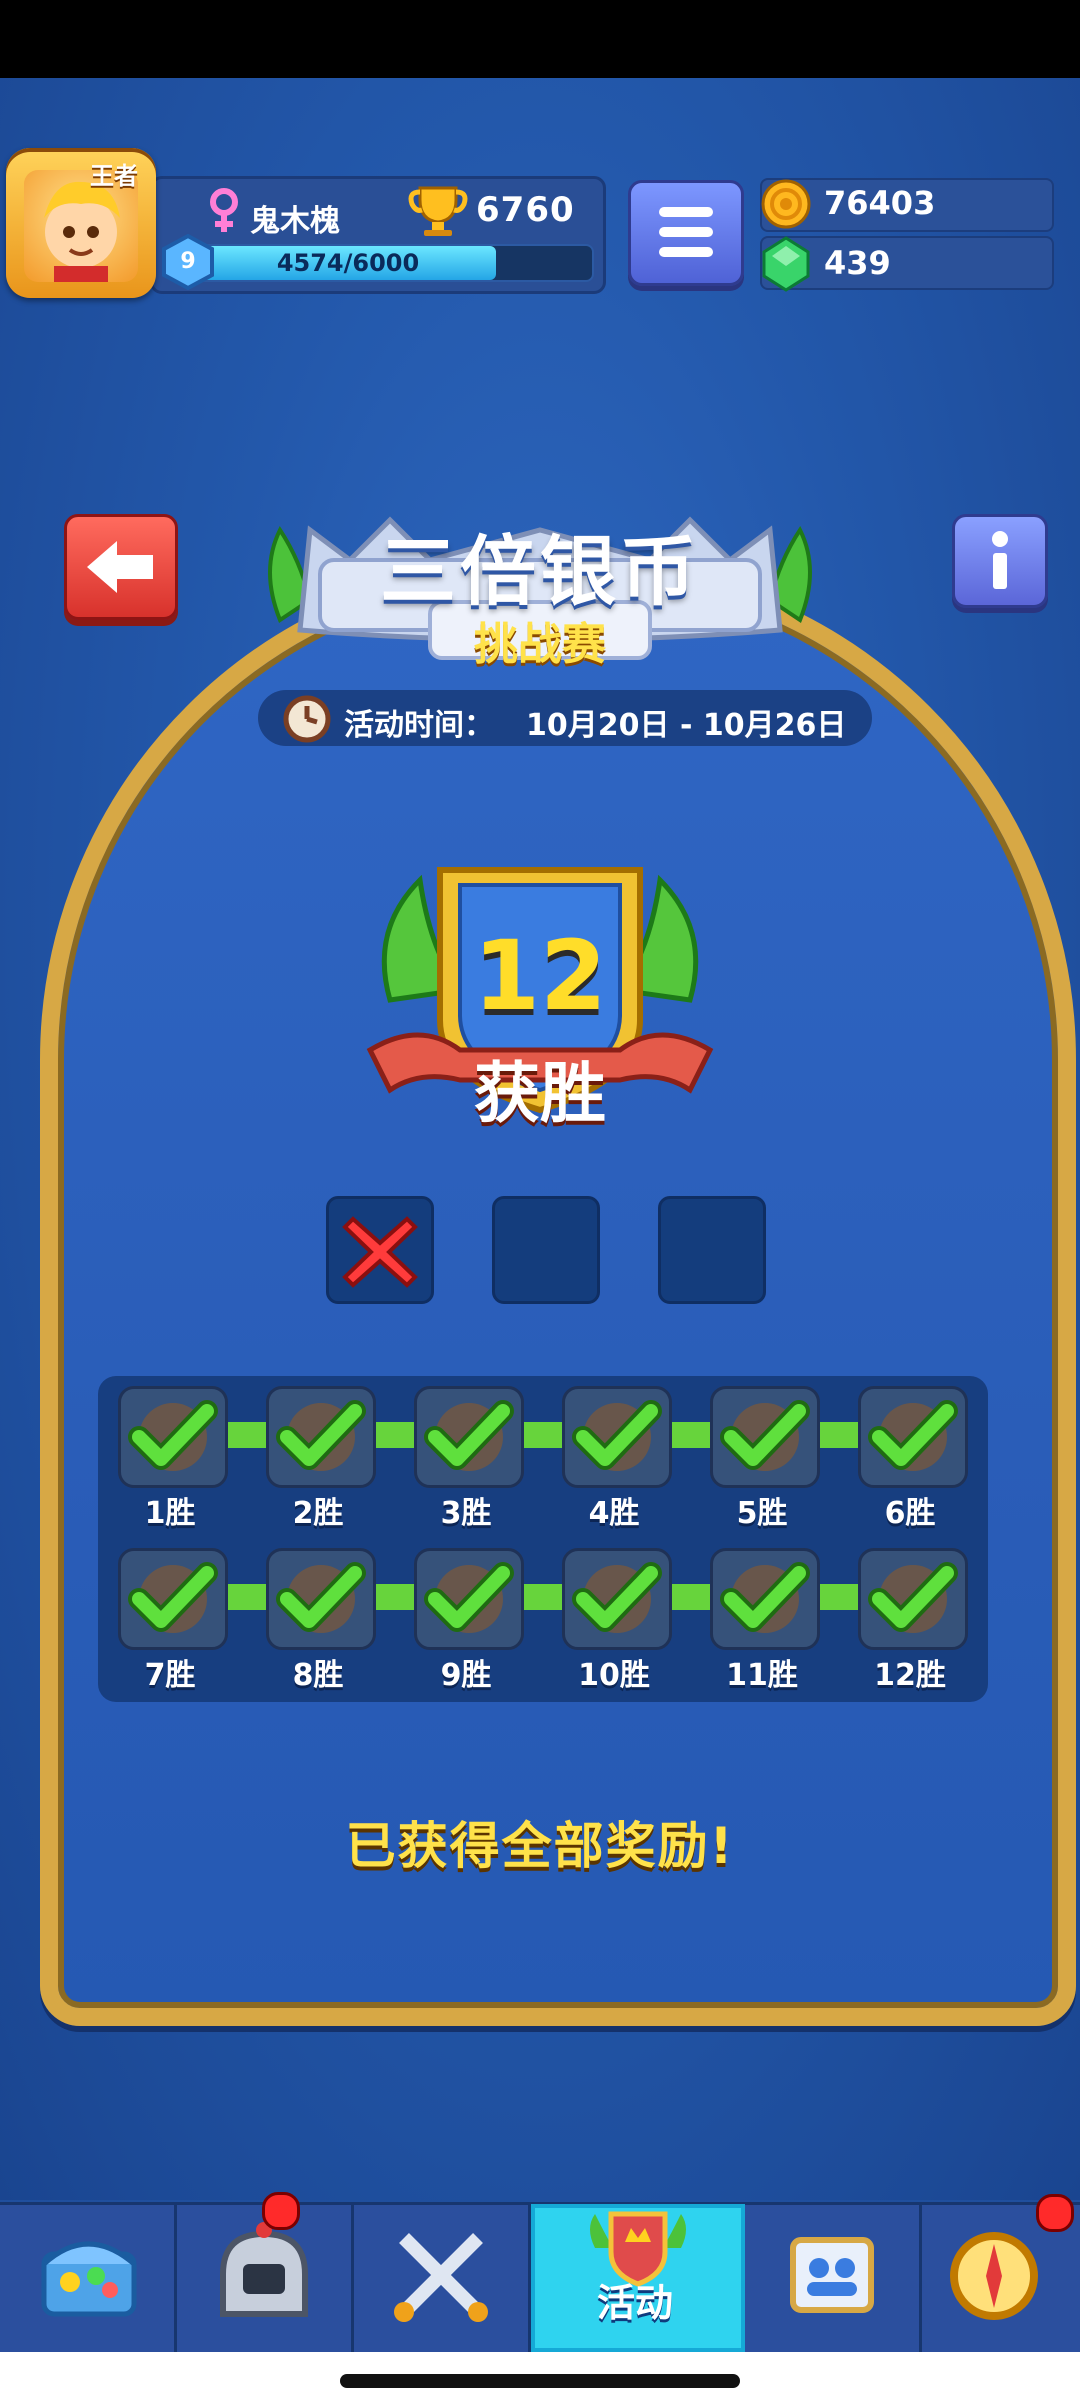 This screenshot has width=1080, height=2400. Describe the element at coordinates (419, 725) in the screenshot. I see `event-time-label: 活动时间：` at that location.